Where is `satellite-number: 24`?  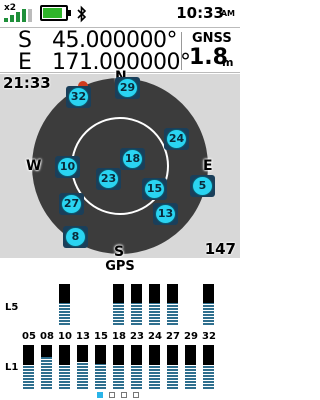 satellite-number: 24 is located at coordinates (176, 138).